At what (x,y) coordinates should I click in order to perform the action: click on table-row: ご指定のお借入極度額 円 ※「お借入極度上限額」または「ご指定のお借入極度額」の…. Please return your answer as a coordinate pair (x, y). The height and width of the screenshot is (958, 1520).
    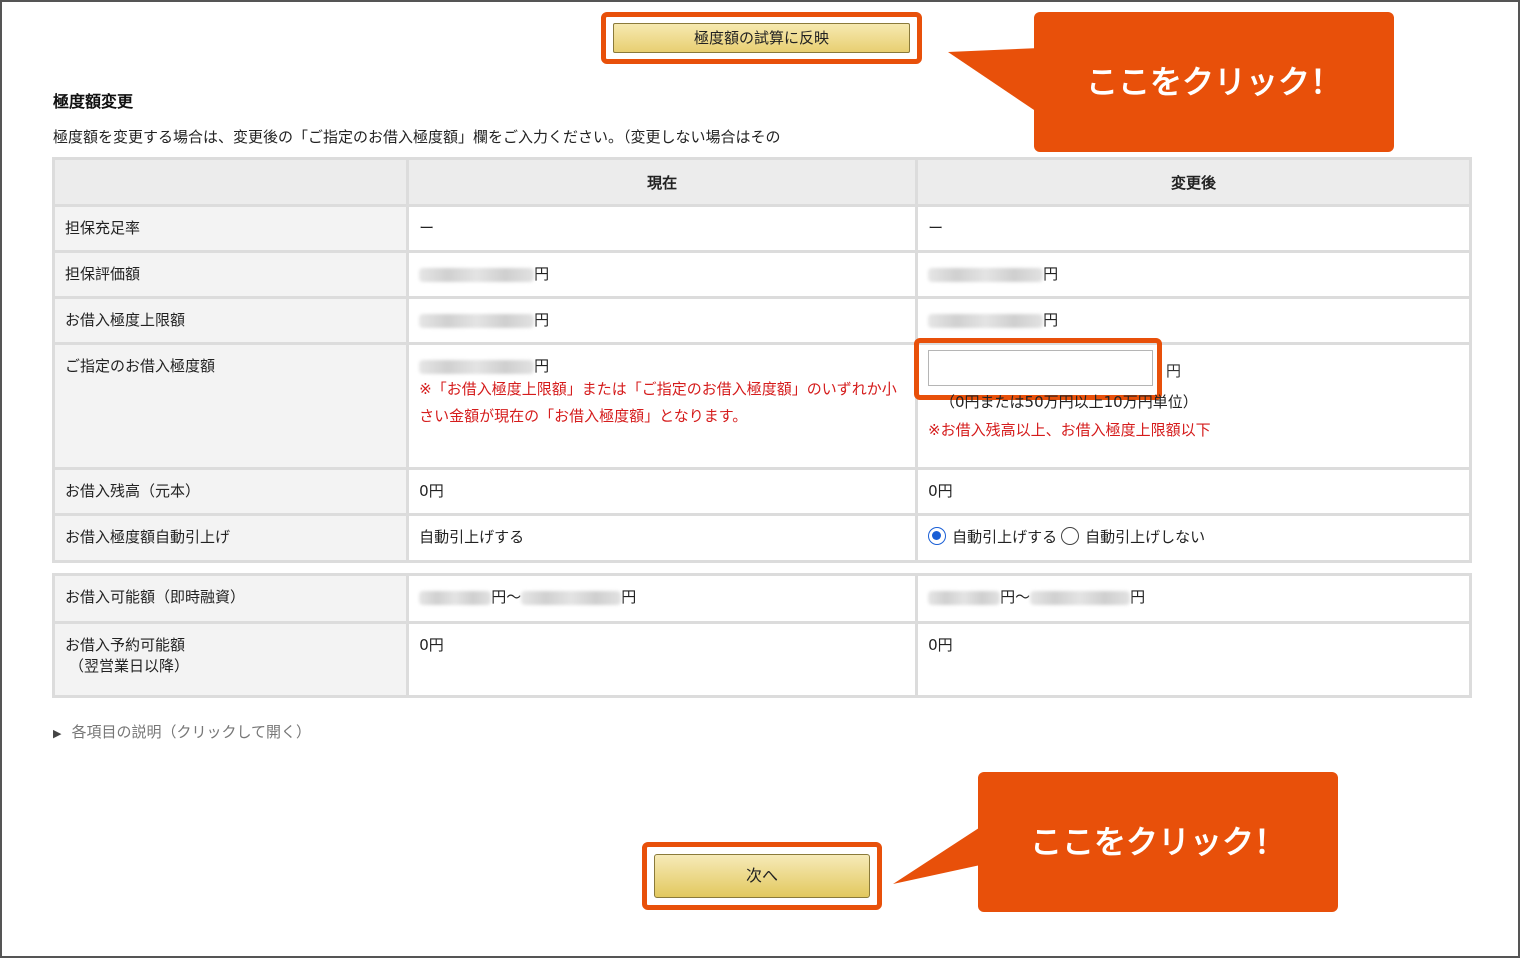
    Looking at the image, I should click on (761, 406).